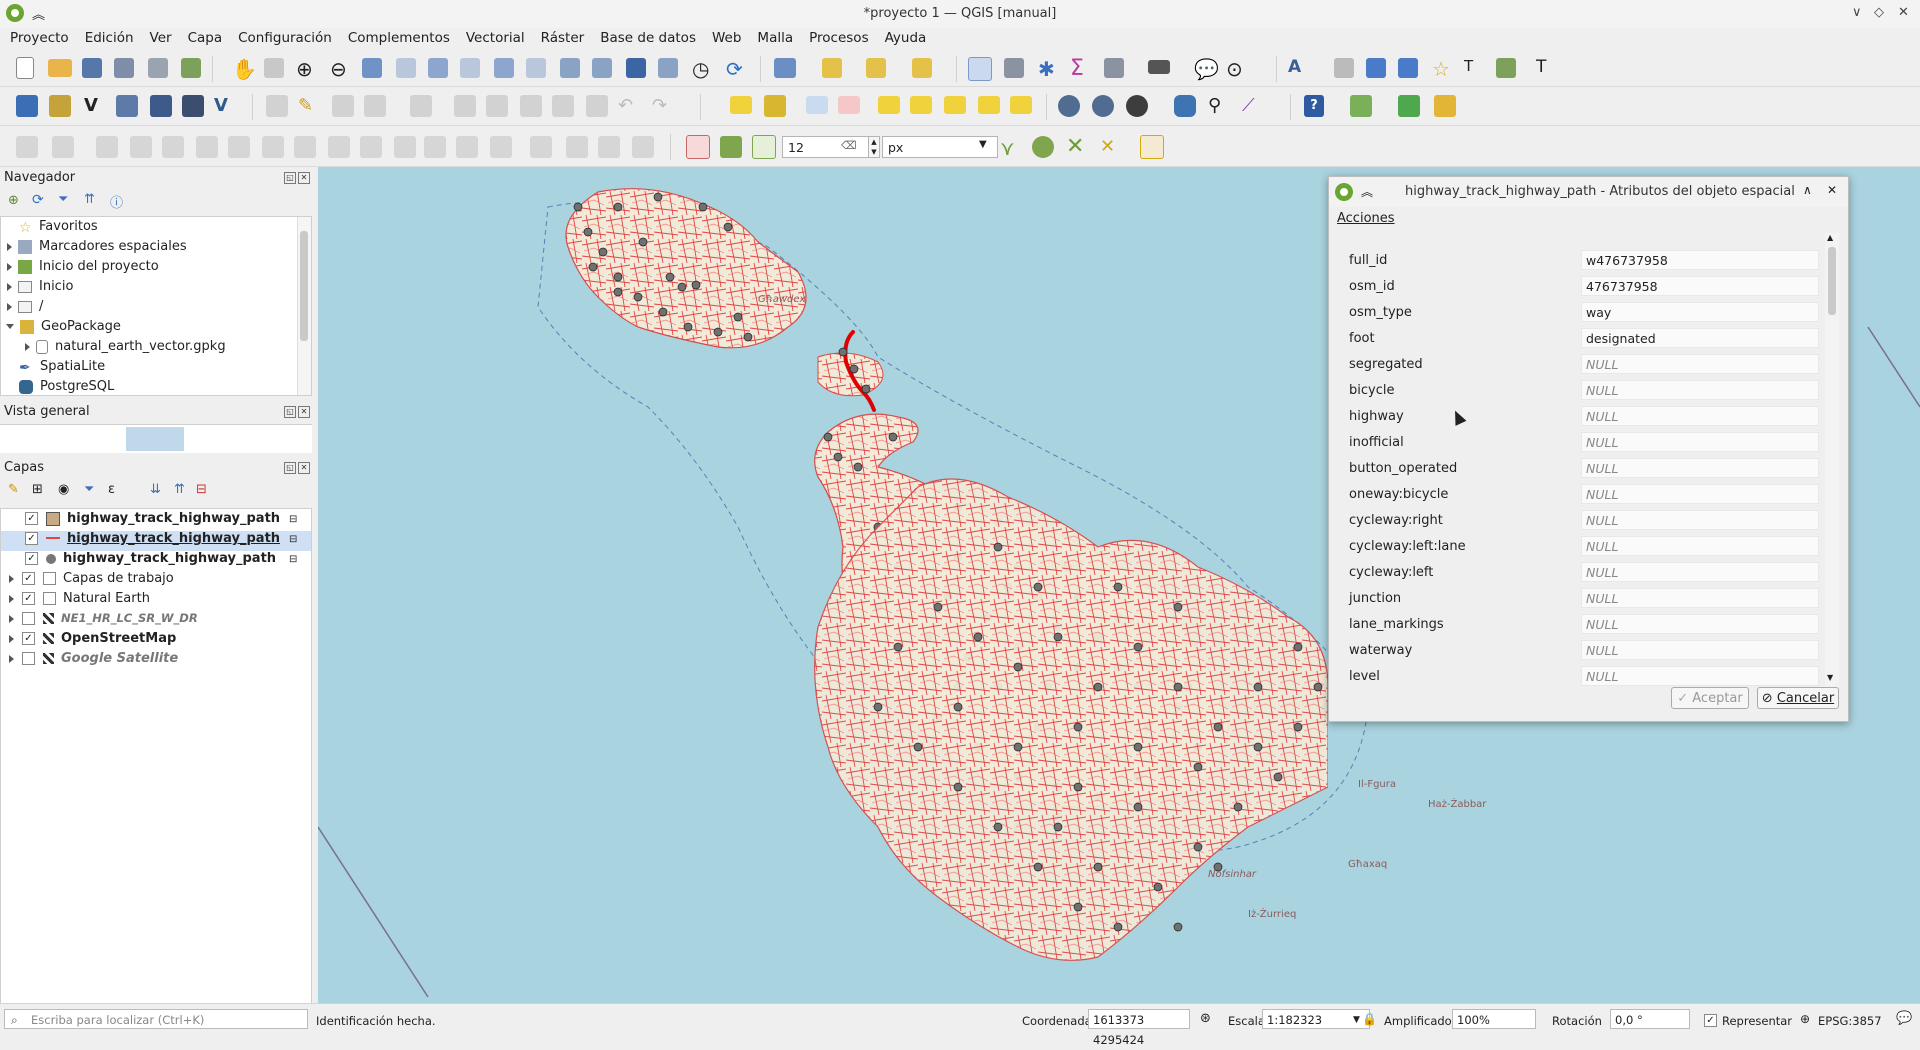 This screenshot has height=1050, width=1920. I want to click on crs-label: EPSG:3857, so click(1850, 1021).